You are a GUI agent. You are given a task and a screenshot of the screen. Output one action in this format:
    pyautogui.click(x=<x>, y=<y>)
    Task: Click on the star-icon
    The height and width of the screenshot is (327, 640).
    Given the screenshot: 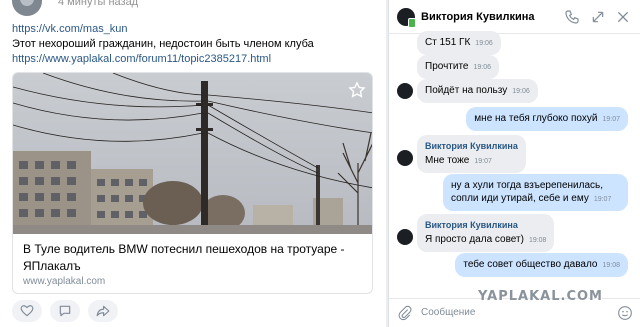 What is the action you would take?
    pyautogui.click(x=357, y=90)
    